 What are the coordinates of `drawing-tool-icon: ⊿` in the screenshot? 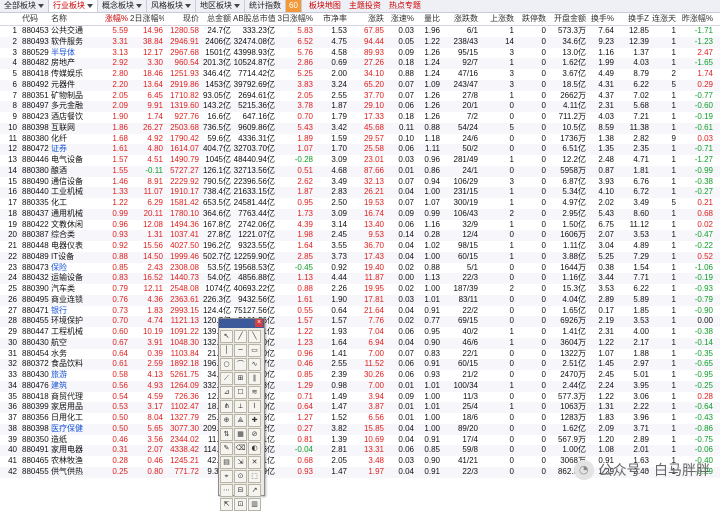 It's located at (226, 392).